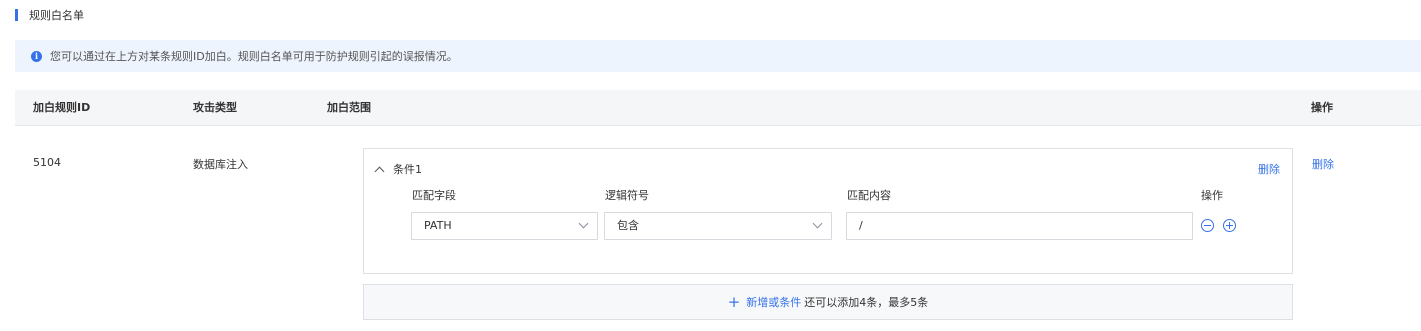 This screenshot has width=1421, height=331. Describe the element at coordinates (718, 56) in the screenshot. I see `info-banner: i 您可以通过在上方对某条规则ID加白。规则白名单可用于防护规则引起的误报情况。` at that location.